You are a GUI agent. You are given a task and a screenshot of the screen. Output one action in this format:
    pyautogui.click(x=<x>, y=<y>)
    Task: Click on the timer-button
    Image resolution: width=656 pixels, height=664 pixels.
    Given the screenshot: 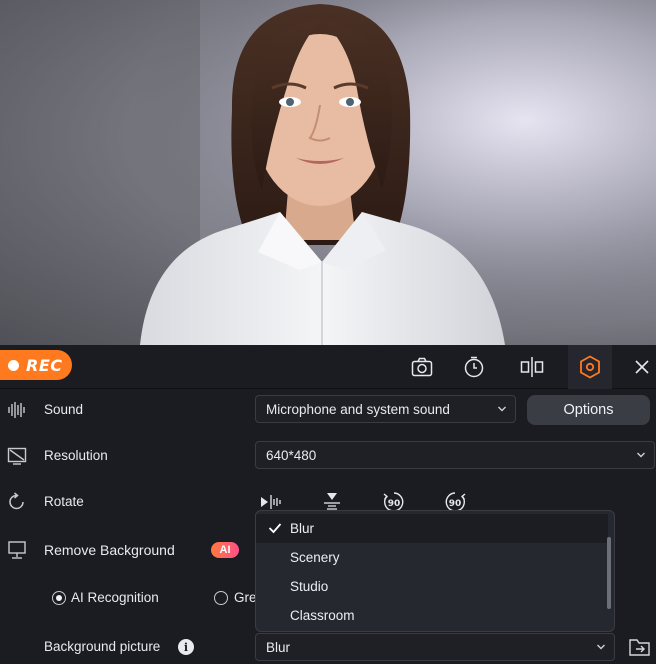 What is the action you would take?
    pyautogui.click(x=474, y=367)
    